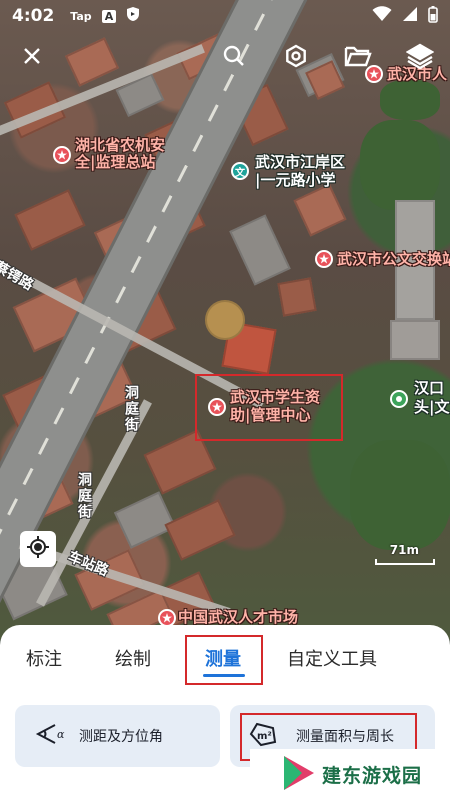 The width and height of the screenshot is (450, 799). What do you see at coordinates (115, 162) in the screenshot?
I see `poi-label: 全|监理总站` at bounding box center [115, 162].